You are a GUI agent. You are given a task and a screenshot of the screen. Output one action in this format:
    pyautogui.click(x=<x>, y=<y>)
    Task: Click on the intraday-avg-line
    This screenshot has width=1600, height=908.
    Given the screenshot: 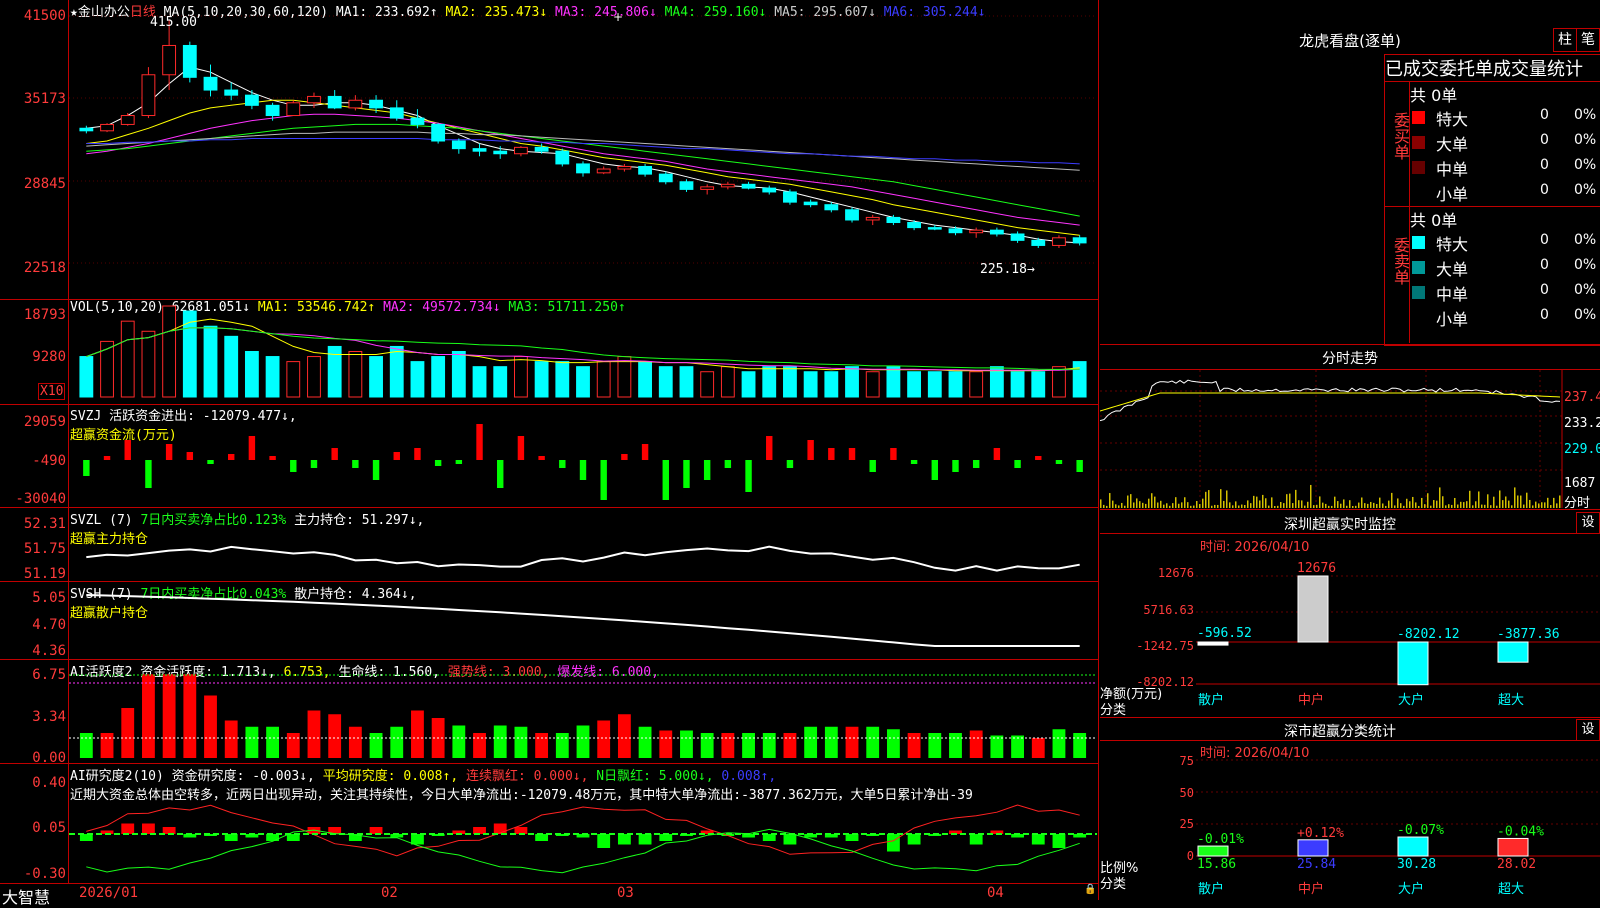 What is the action you would take?
    pyautogui.click(x=1330, y=402)
    